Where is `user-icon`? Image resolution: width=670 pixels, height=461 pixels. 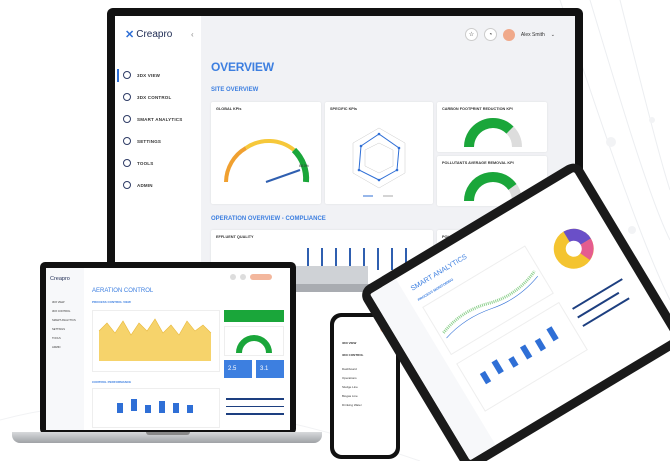
user-icon is located at coordinates (127, 185).